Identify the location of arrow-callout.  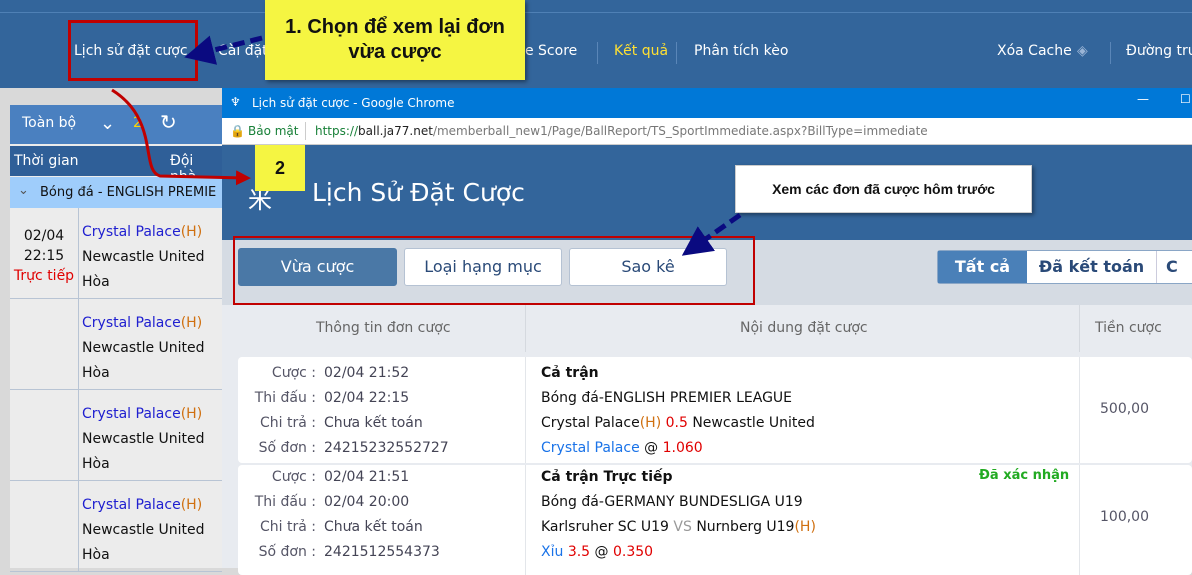
(711, 234).